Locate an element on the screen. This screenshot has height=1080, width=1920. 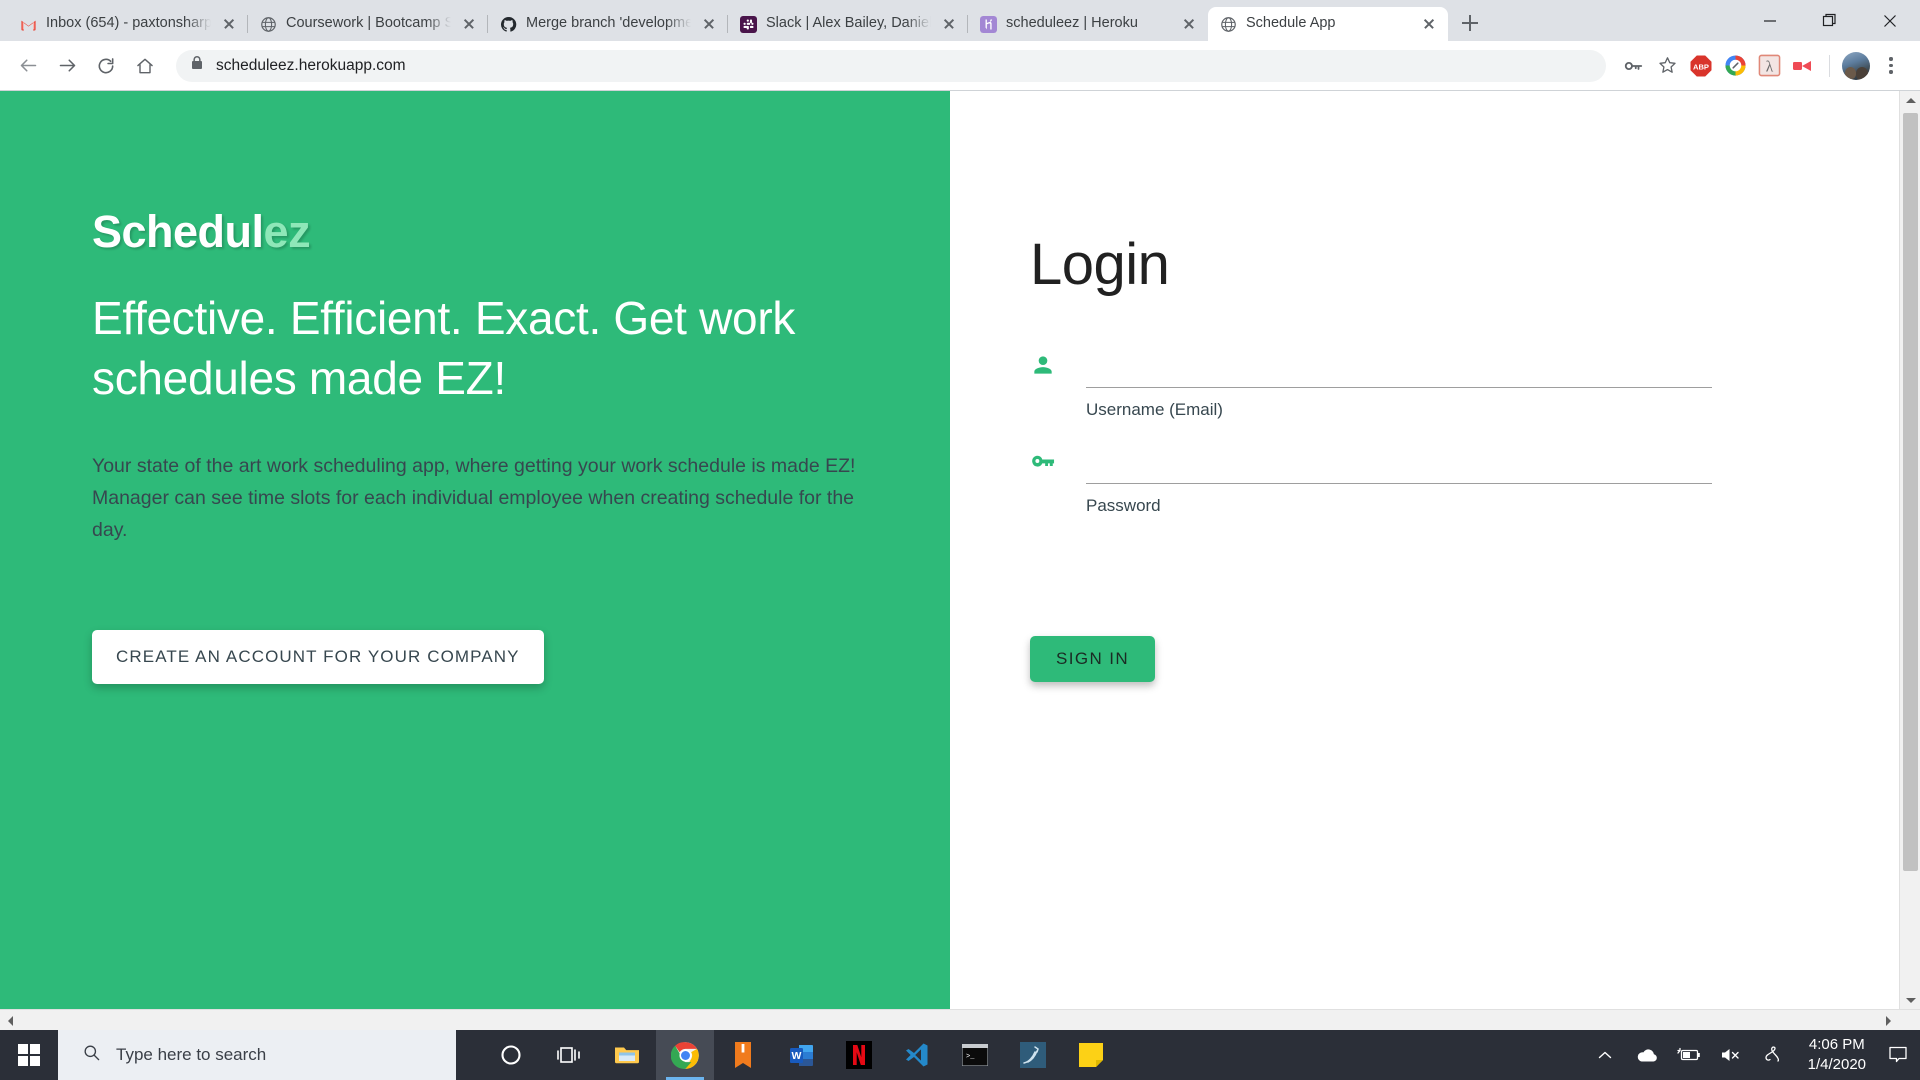
tab-title: scheduleez | Heroku is located at coordinates (1072, 24).